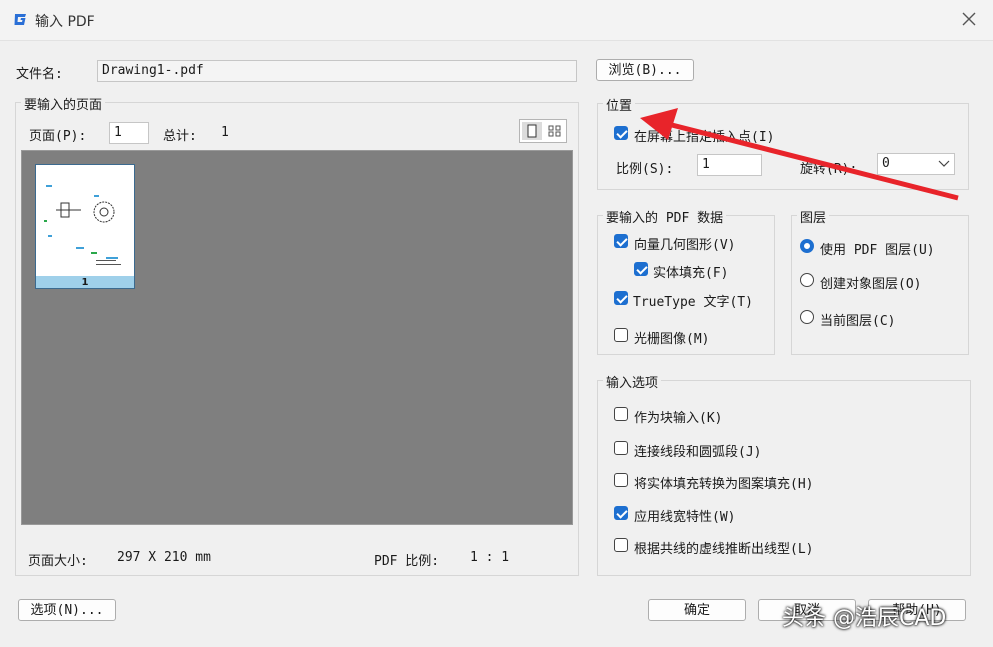  What do you see at coordinates (621, 298) in the screenshot?
I see `truetype-text-checkbox` at bounding box center [621, 298].